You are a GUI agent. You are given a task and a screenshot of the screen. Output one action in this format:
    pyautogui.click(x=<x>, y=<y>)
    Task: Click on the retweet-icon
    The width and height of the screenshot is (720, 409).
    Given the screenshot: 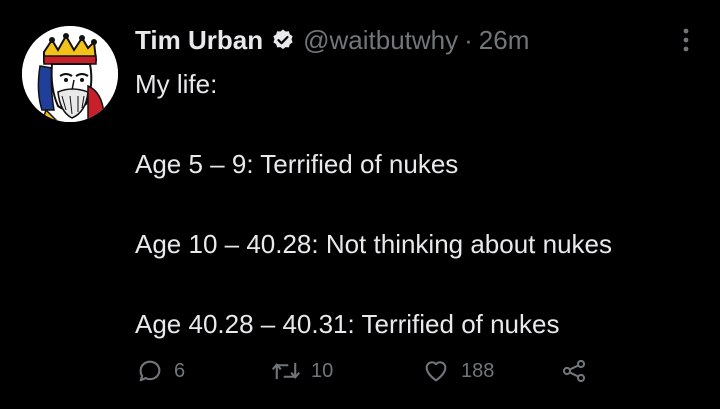 What is the action you would take?
    pyautogui.click(x=286, y=371)
    